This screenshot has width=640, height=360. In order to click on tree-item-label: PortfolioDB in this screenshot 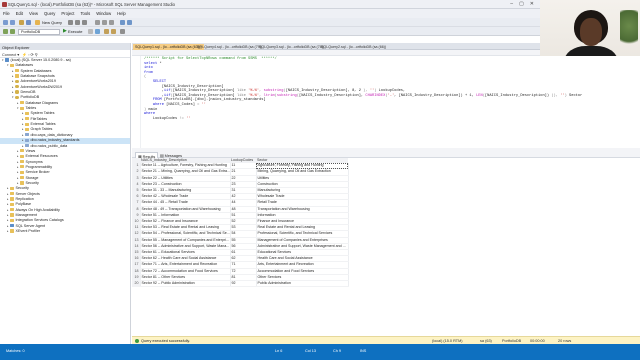, I will do `click(30, 97)`.